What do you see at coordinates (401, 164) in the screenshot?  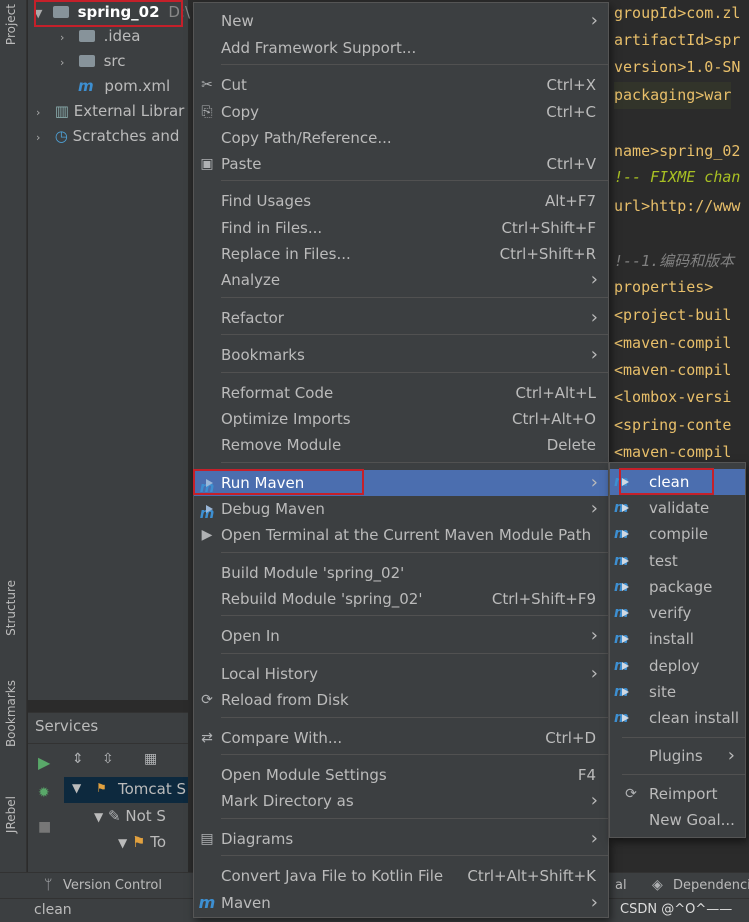 I see `menu-item-paste: ▣ Paste Ctrl+V` at bounding box center [401, 164].